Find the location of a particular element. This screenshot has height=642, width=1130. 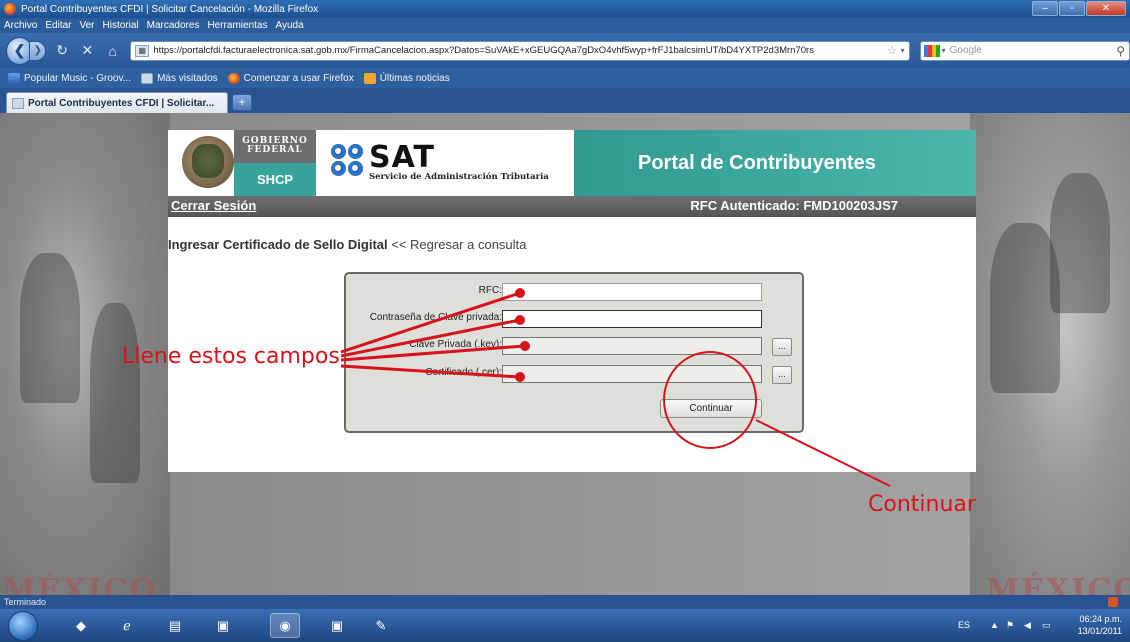

eagle-icon is located at coordinates (208, 161).